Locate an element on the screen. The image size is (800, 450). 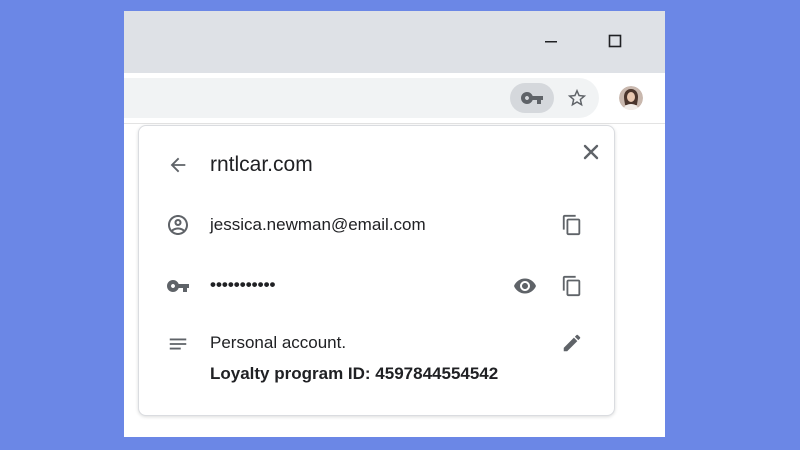
star-icon is located at coordinates (577, 98).